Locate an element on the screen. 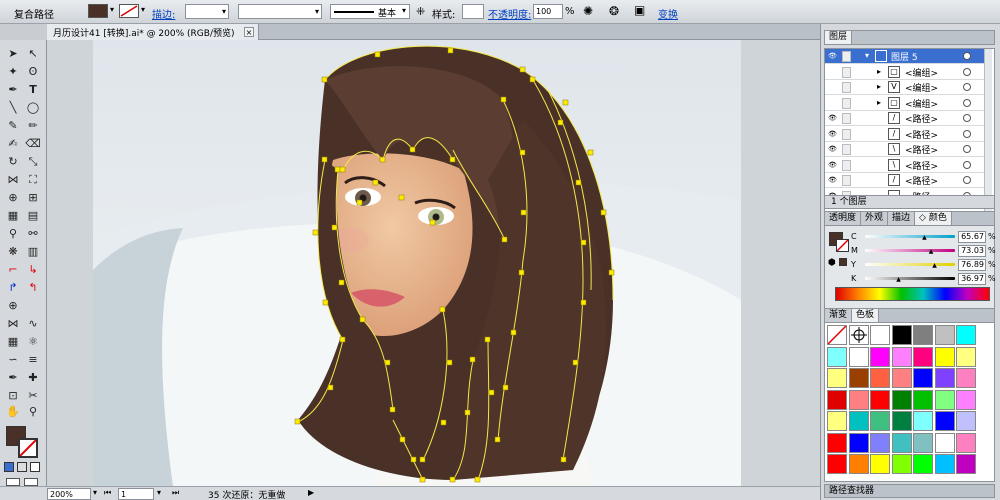 The height and width of the screenshot is (500, 1000). gradient-tool-icon: ▤ is located at coordinates (33, 215).